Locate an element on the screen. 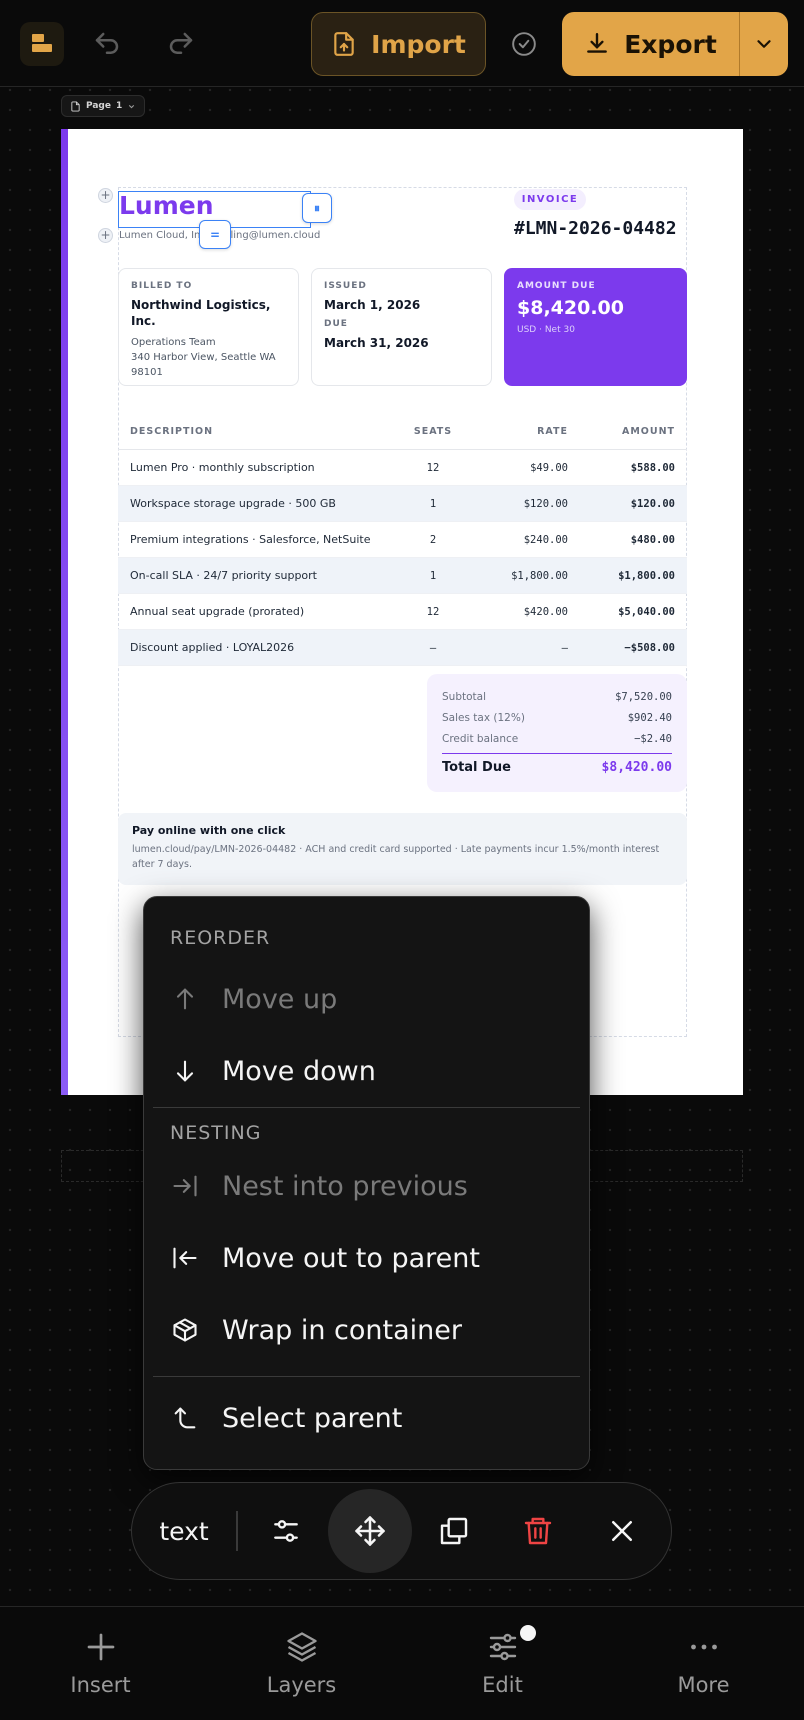 The height and width of the screenshot is (1720, 804). billed-to-team: Operations Team is located at coordinates (173, 342).